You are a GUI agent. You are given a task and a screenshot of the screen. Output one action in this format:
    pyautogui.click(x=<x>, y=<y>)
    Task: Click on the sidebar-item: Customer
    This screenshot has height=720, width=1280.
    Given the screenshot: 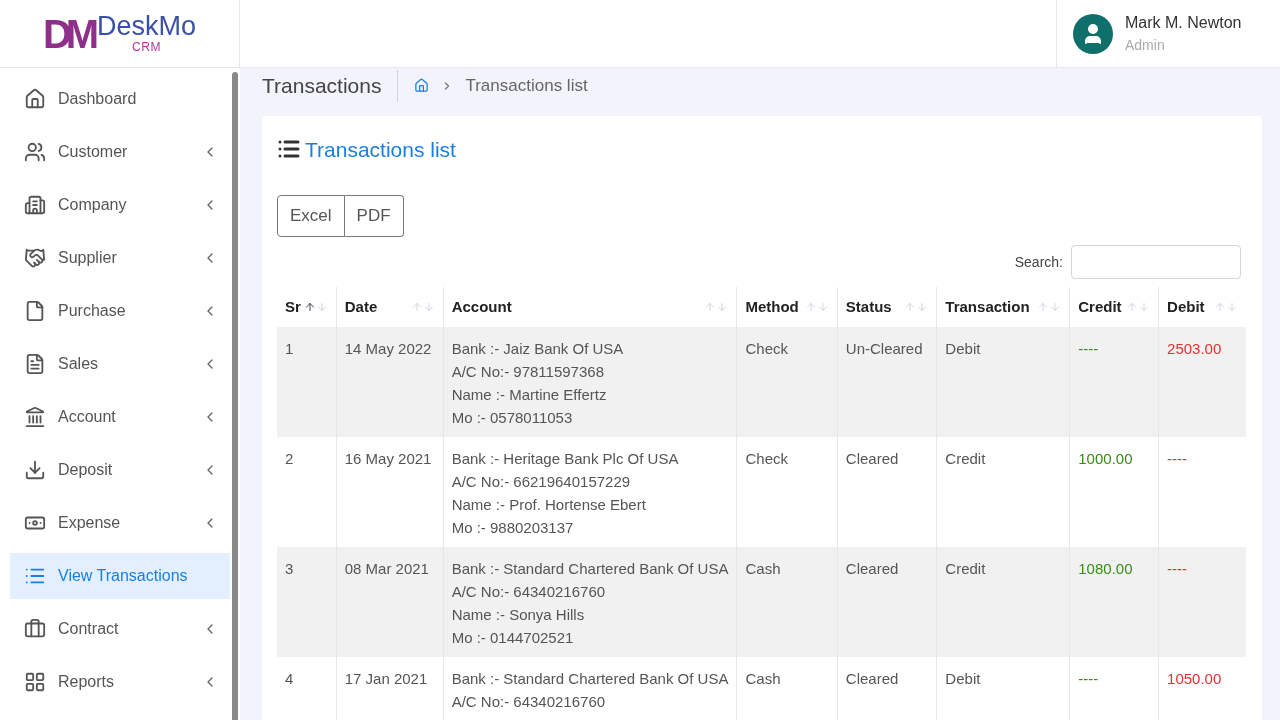 What is the action you would take?
    pyautogui.click(x=120, y=152)
    